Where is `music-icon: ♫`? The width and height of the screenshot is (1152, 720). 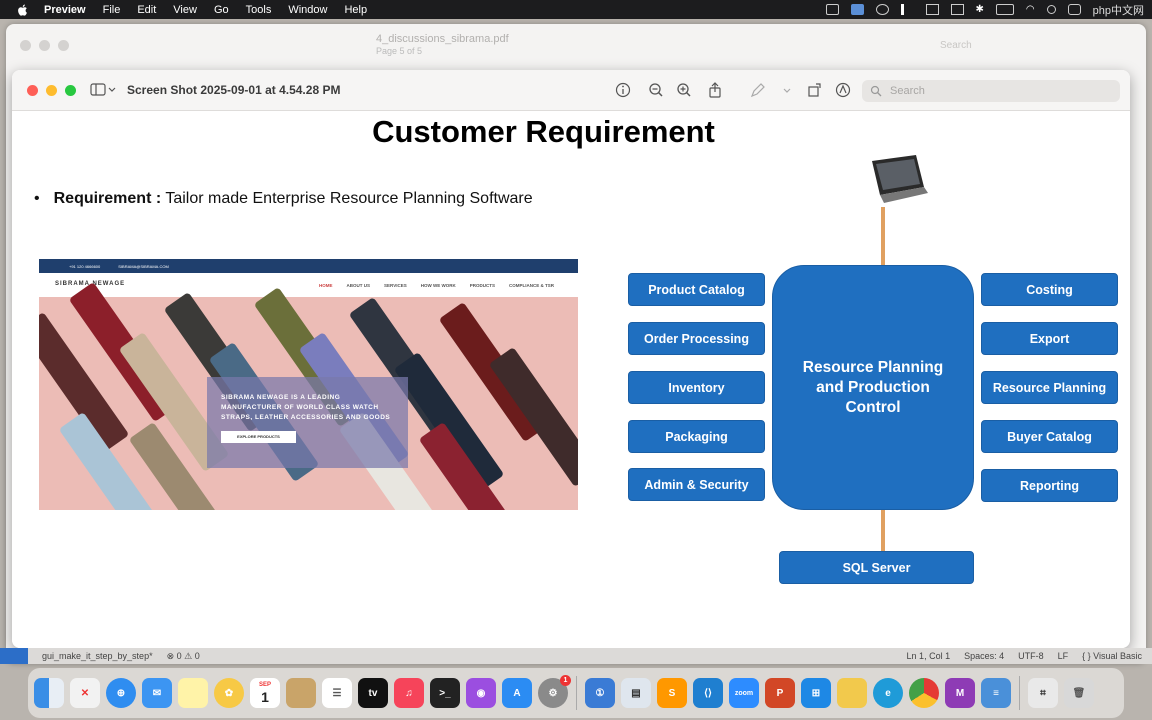 music-icon: ♫ is located at coordinates (409, 693).